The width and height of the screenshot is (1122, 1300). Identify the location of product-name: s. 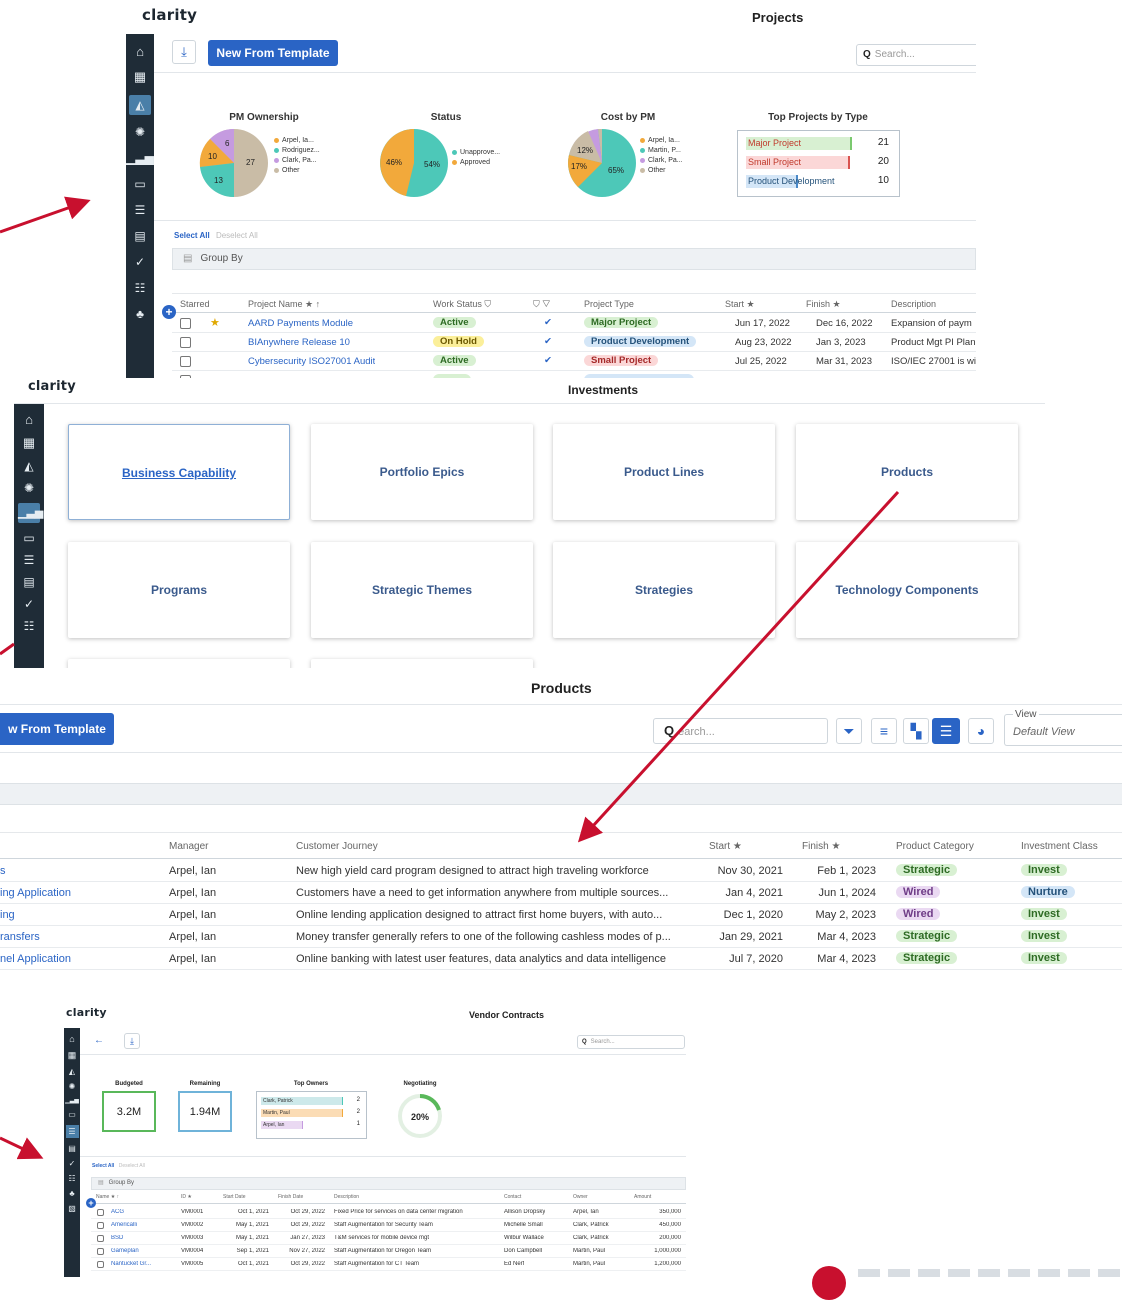
(3, 871).